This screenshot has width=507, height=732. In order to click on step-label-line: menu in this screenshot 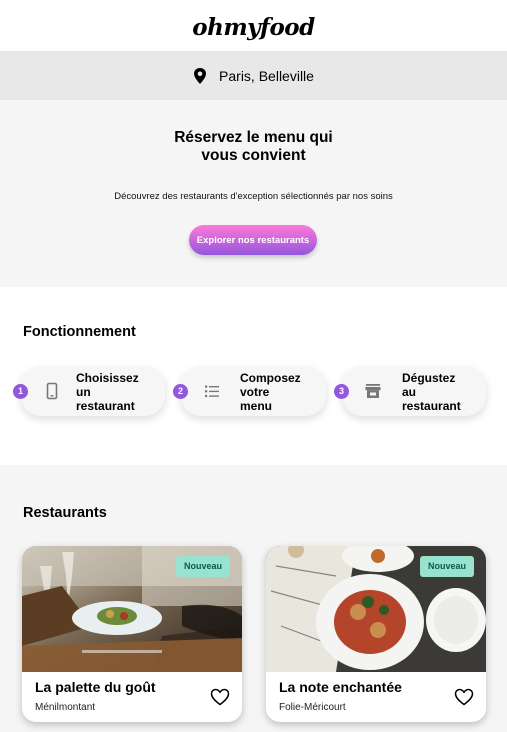, I will do `click(256, 406)`.